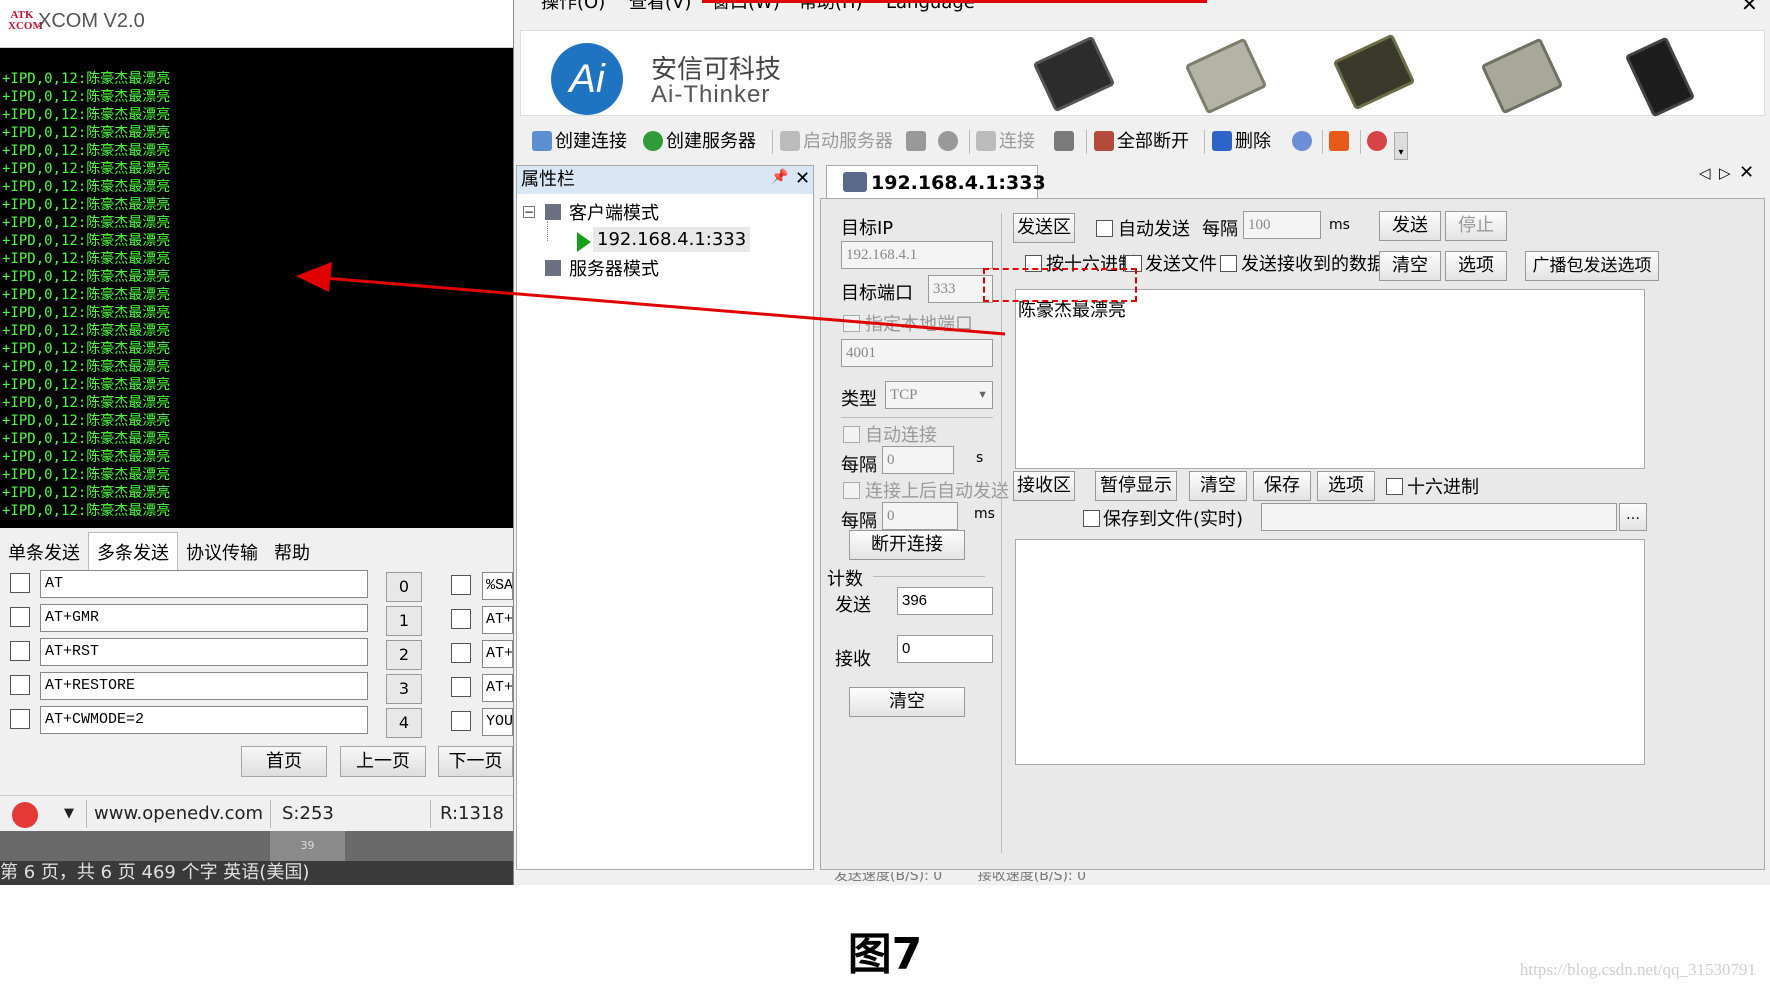 The image size is (1770, 997). What do you see at coordinates (314, 277) in the screenshot?
I see `arrowhead-icon` at bounding box center [314, 277].